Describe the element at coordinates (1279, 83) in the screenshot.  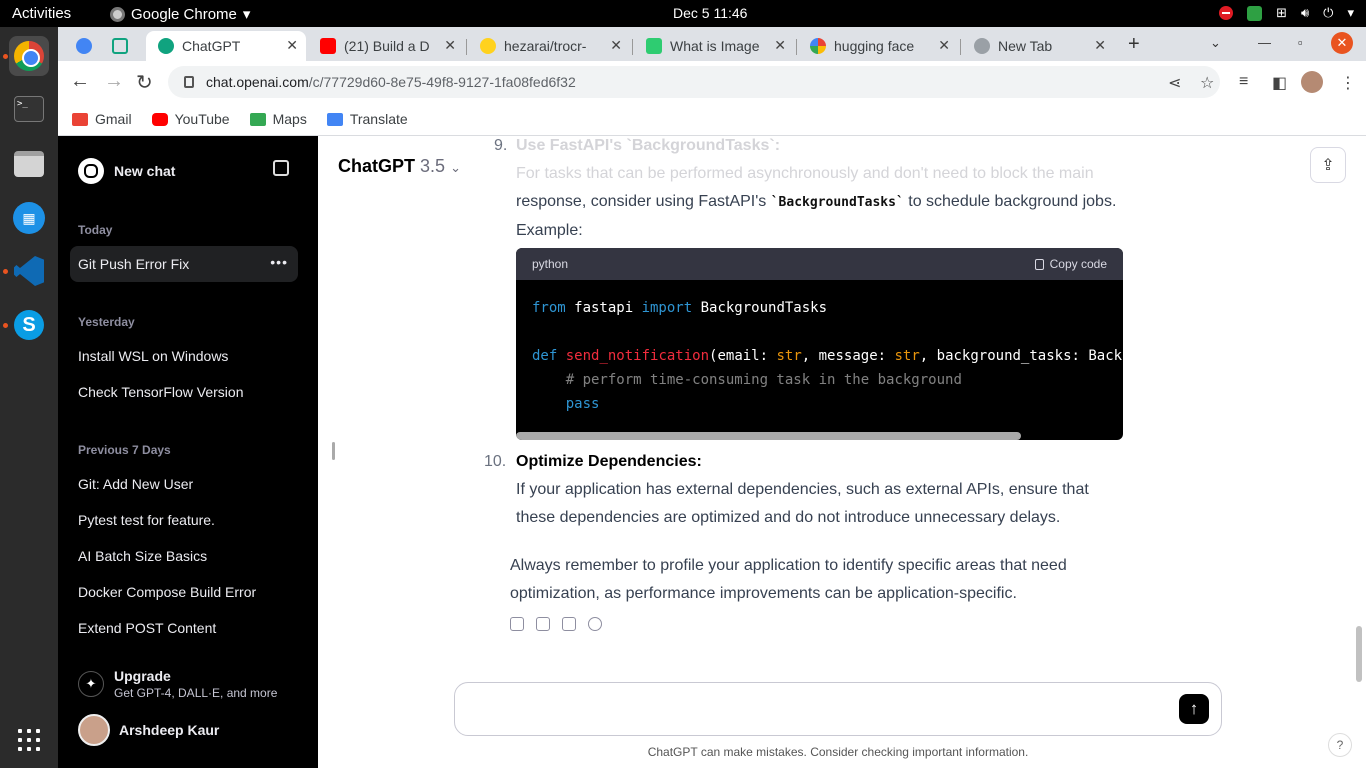
I see `side-panel-icon: ◧` at that location.